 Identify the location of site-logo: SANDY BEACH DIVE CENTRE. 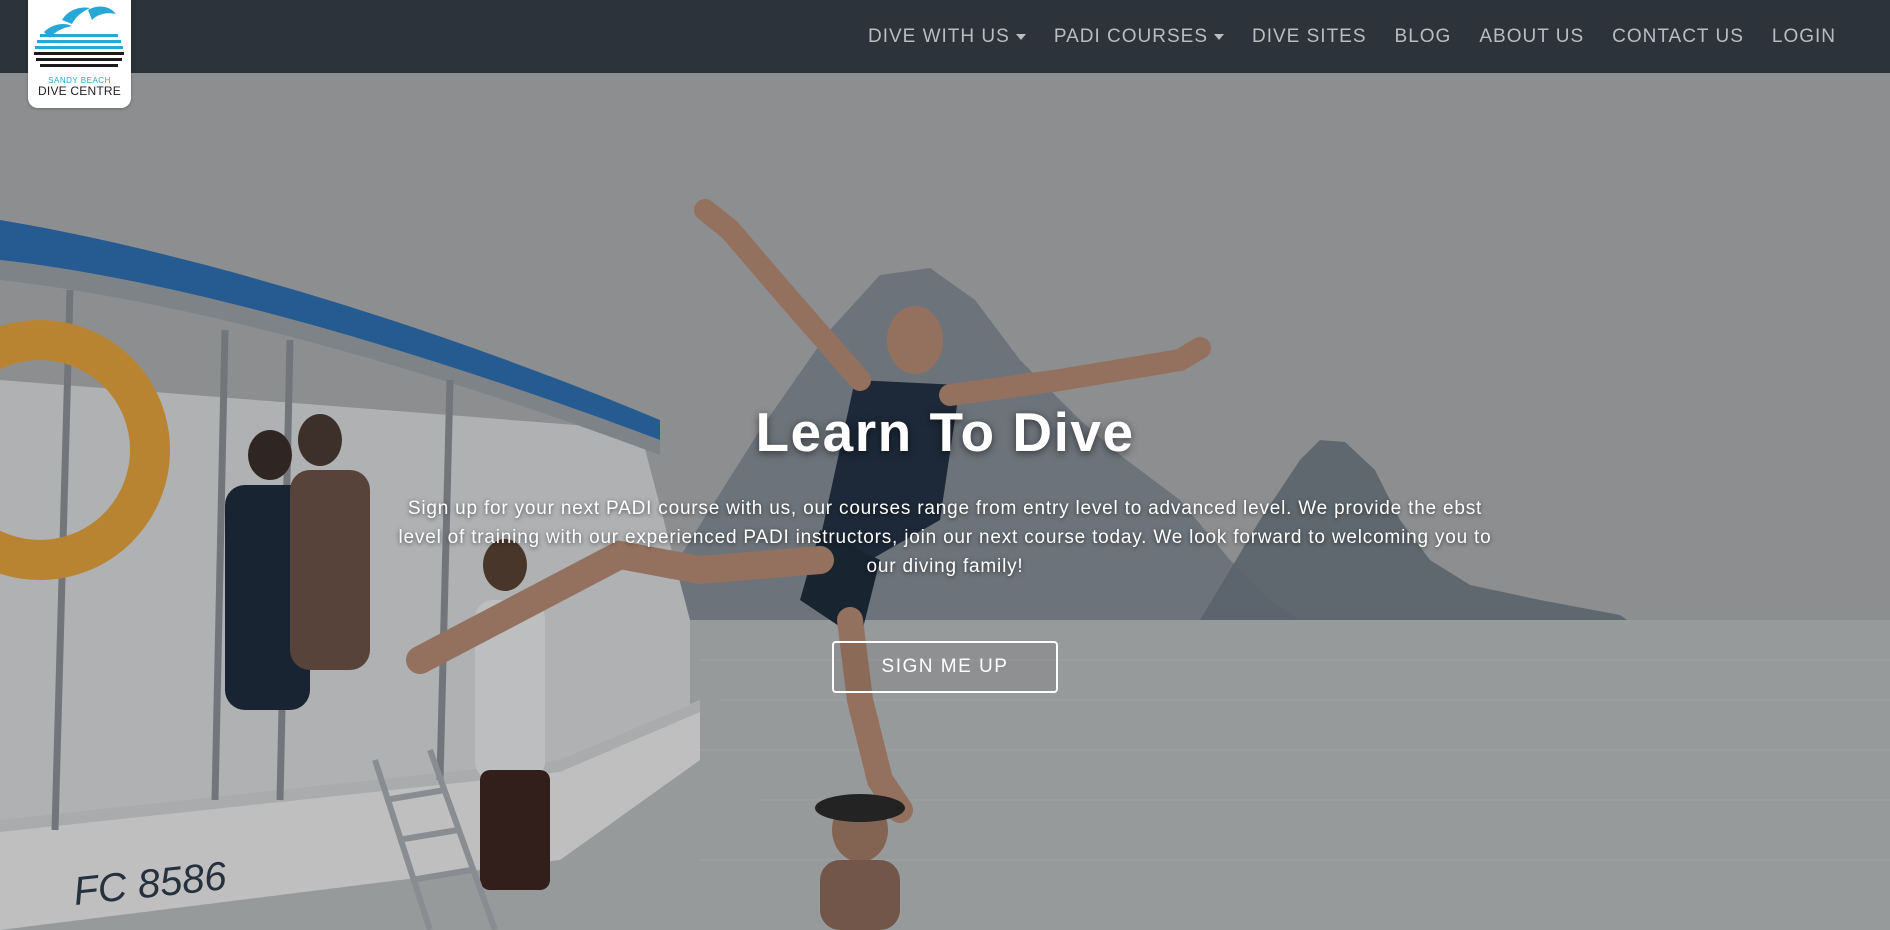
(79, 54).